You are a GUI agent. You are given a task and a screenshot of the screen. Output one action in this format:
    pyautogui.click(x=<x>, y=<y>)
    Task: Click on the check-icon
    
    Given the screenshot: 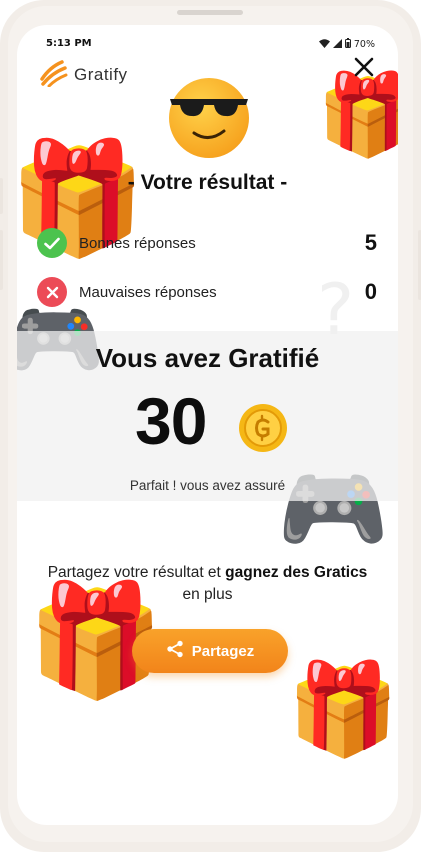 What is the action you would take?
    pyautogui.click(x=52, y=243)
    